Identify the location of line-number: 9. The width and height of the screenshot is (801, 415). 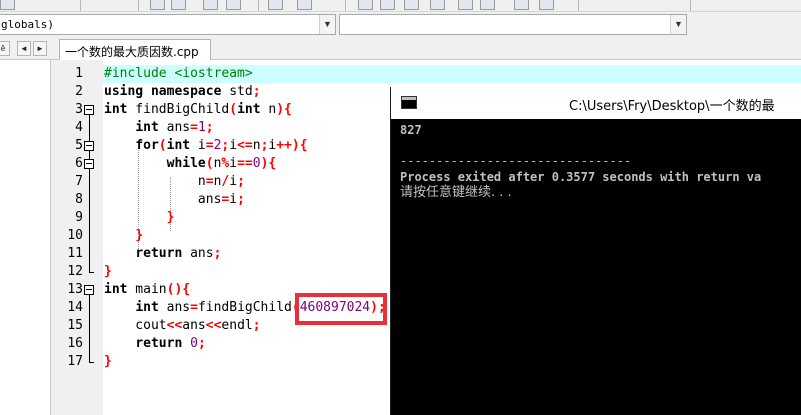
(79, 217).